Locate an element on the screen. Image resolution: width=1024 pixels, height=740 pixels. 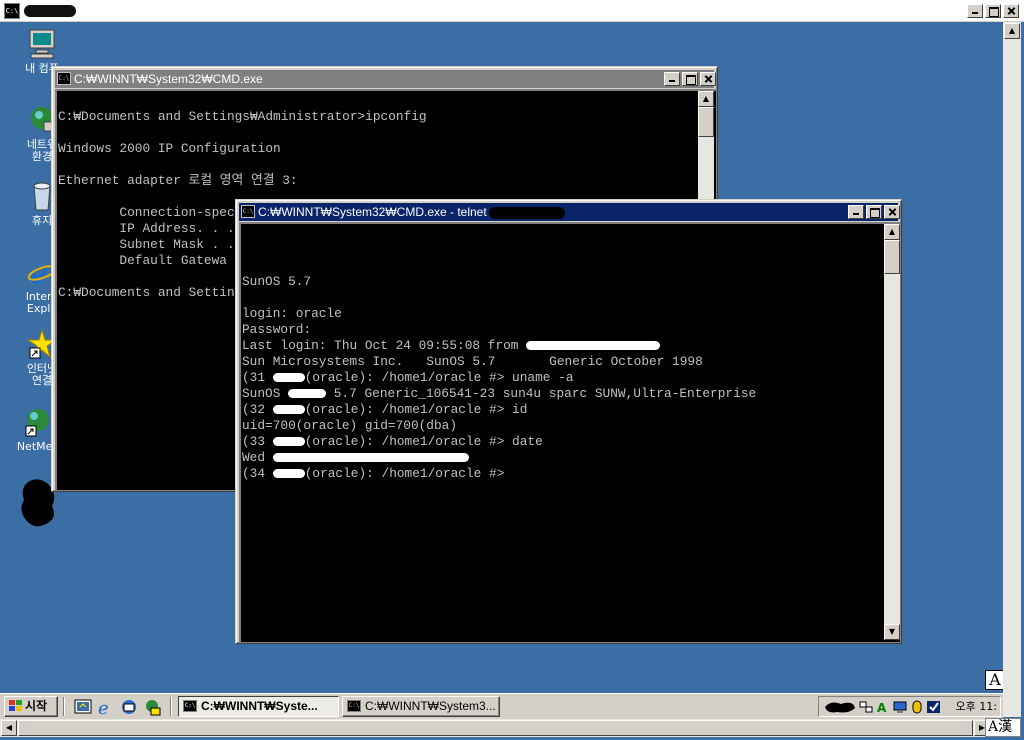
telnet-caption-buttons is located at coordinates (874, 212).